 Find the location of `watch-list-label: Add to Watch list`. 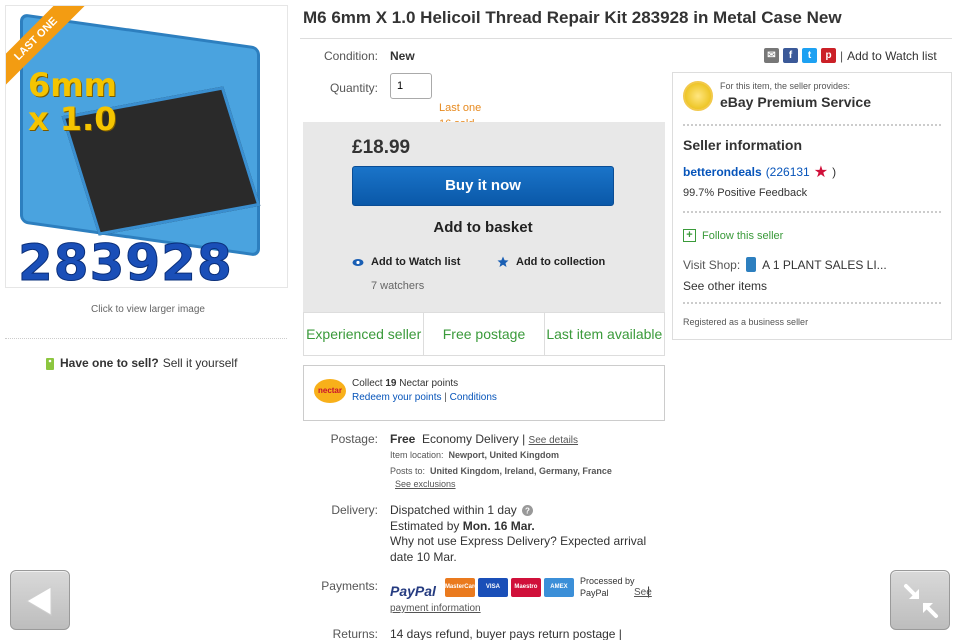

watch-list-label: Add to Watch list is located at coordinates (416, 262).